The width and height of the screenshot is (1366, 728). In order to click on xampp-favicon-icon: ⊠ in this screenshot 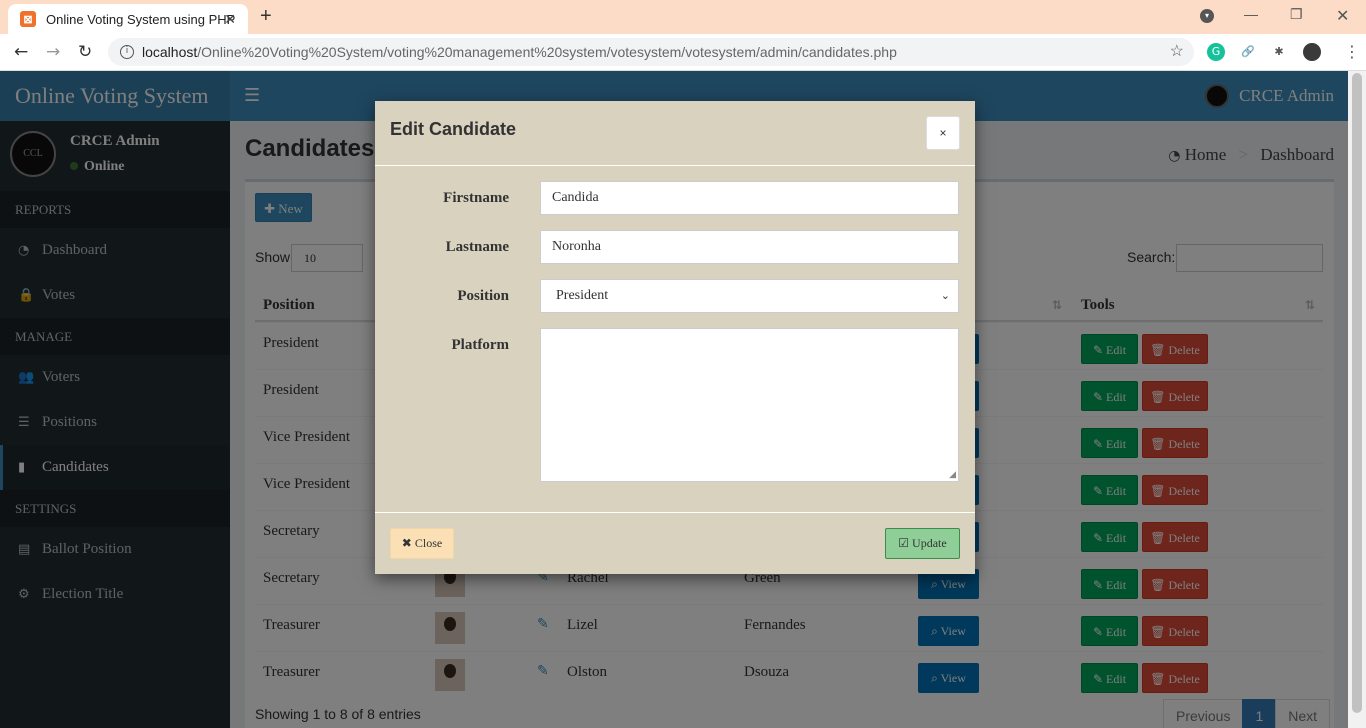, I will do `click(28, 19)`.